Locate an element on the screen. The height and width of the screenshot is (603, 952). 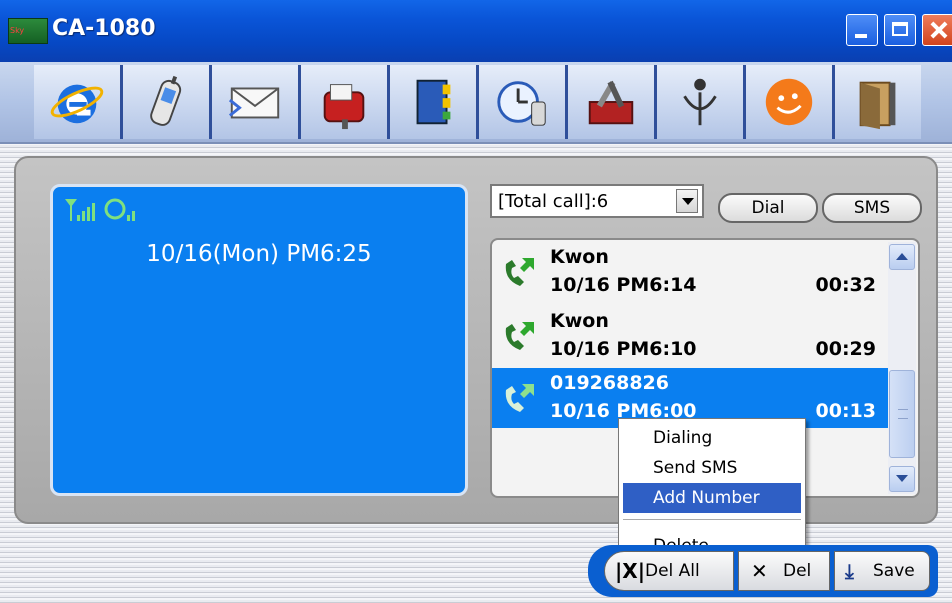
call-date: 10/16 PM6:10 is located at coordinates (623, 349).